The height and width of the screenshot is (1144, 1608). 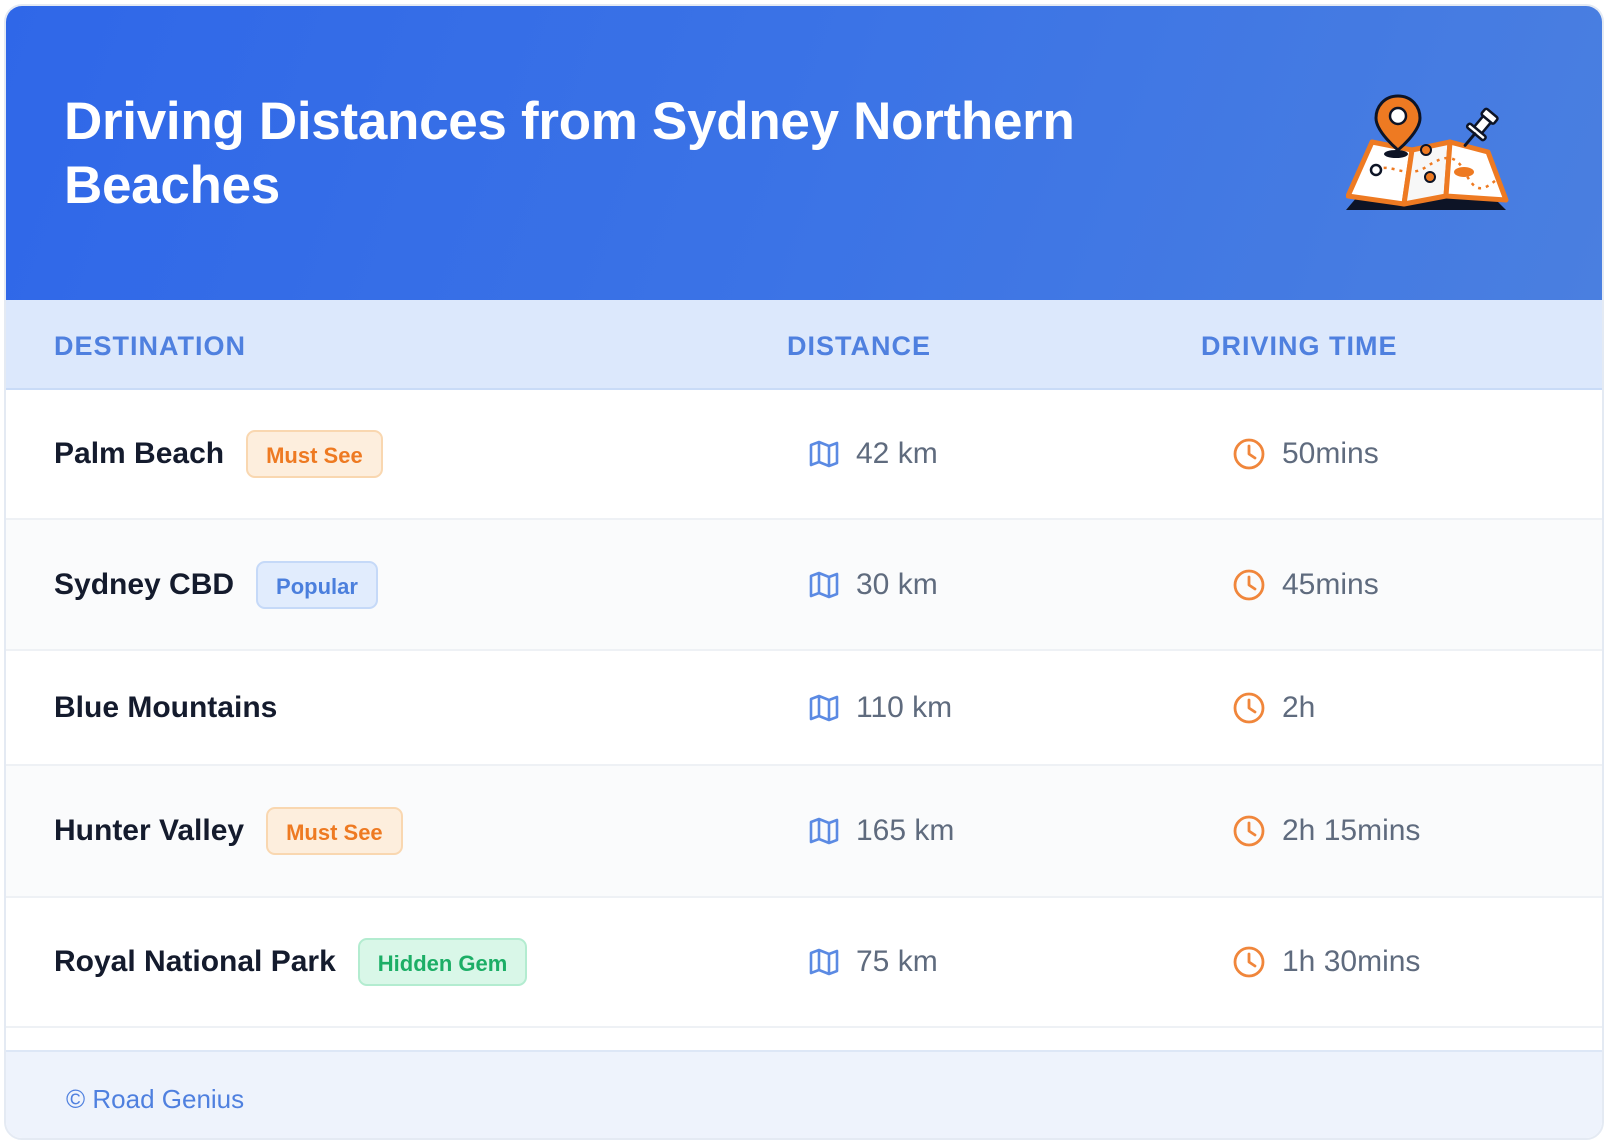 I want to click on time-cell: 50mins, so click(x=1305, y=454).